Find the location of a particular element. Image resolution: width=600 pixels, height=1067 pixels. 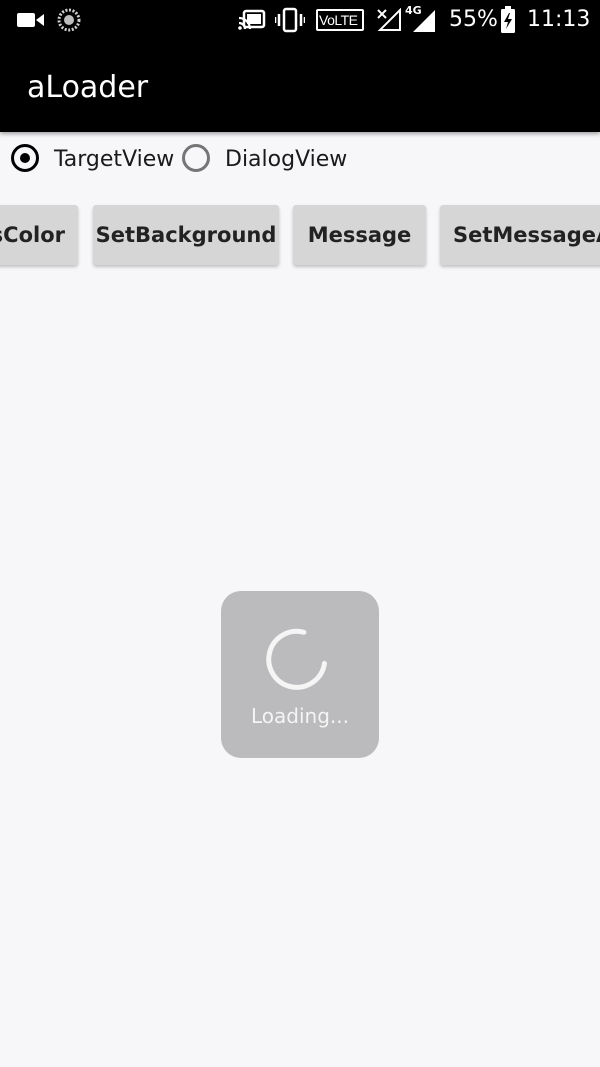

app-bar: aLoader is located at coordinates (300, 86).